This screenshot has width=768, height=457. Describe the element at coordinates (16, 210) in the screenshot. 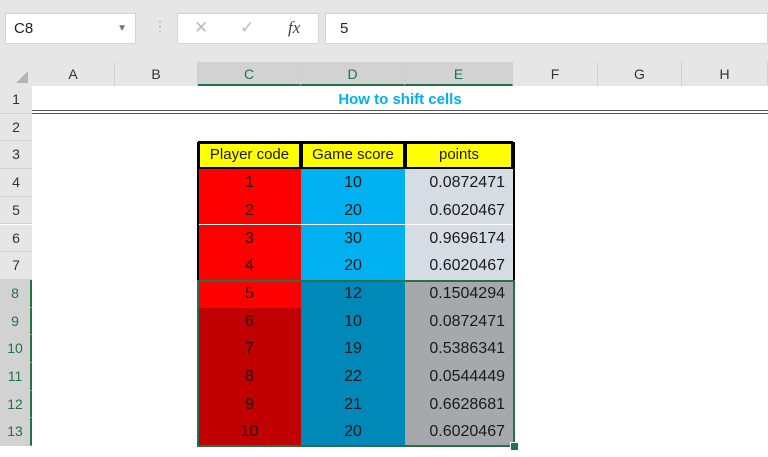

I see `row-header-5: 5` at that location.